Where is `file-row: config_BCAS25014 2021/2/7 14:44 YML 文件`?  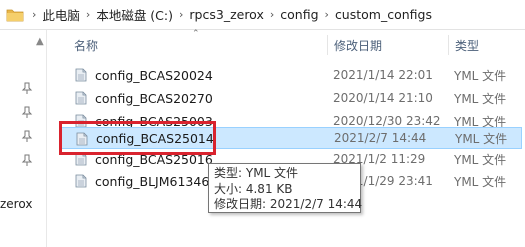 file-row: config_BCAS25014 2021/2/7 14:44 YML 文件 is located at coordinates (291, 138).